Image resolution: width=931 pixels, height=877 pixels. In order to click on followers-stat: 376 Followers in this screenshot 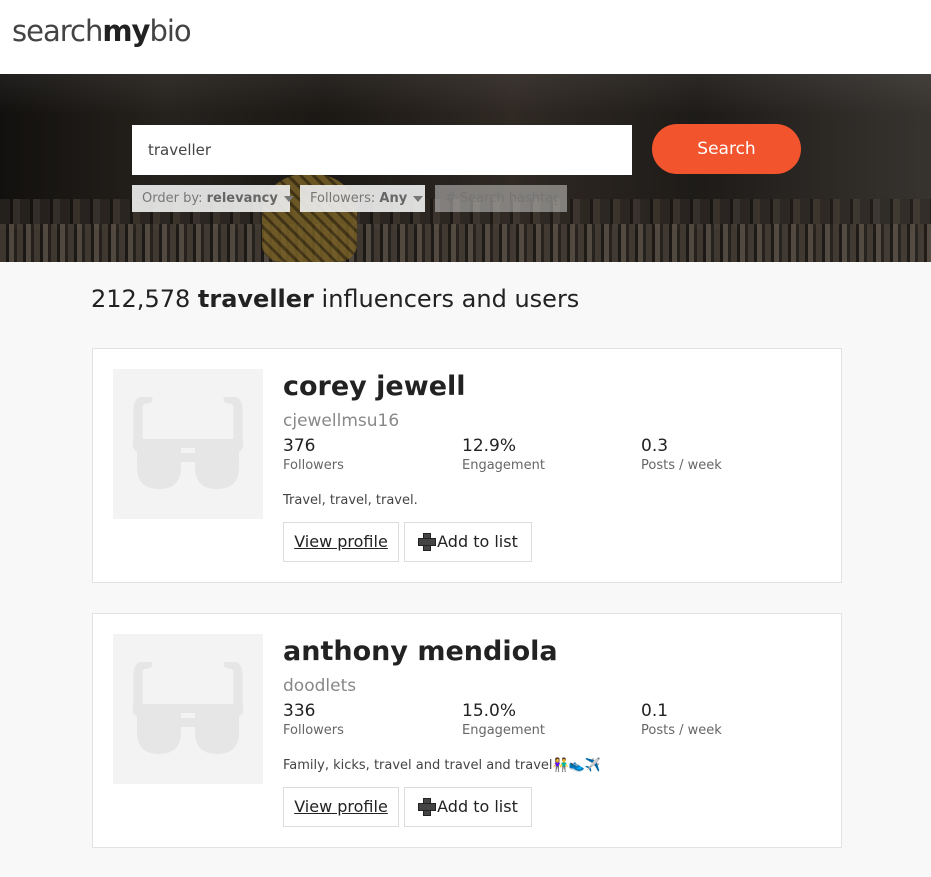, I will do `click(368, 454)`.